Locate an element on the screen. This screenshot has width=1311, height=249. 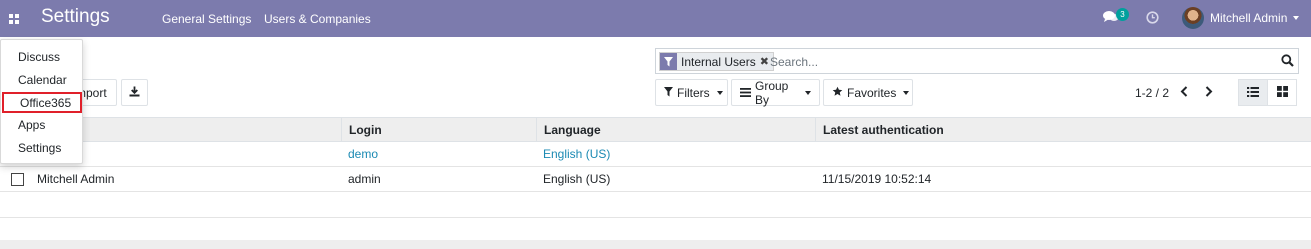
app-menu-item-settings: Settings is located at coordinates (41, 148).